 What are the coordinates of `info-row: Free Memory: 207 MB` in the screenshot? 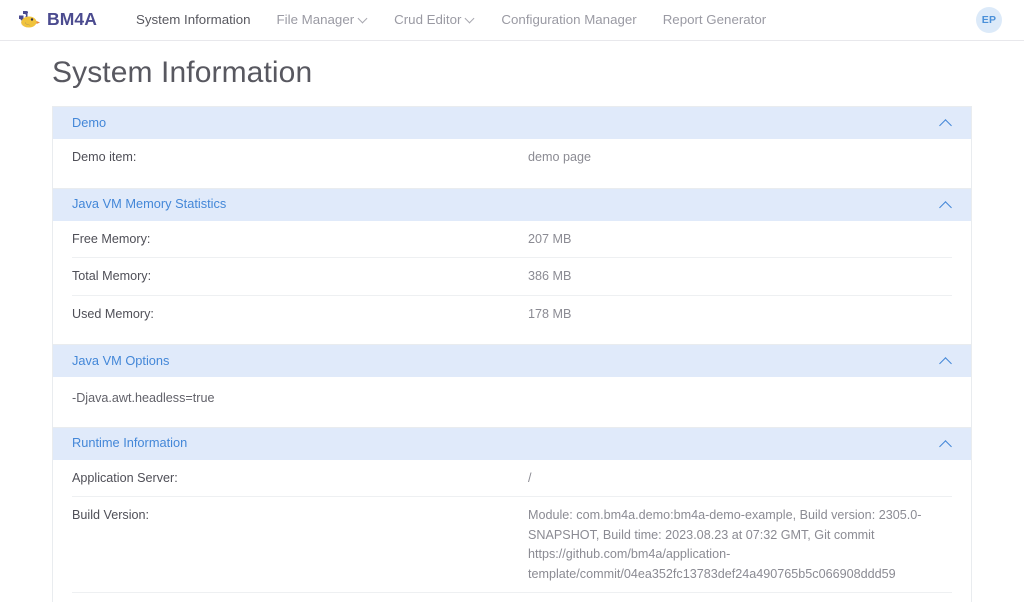 It's located at (512, 240).